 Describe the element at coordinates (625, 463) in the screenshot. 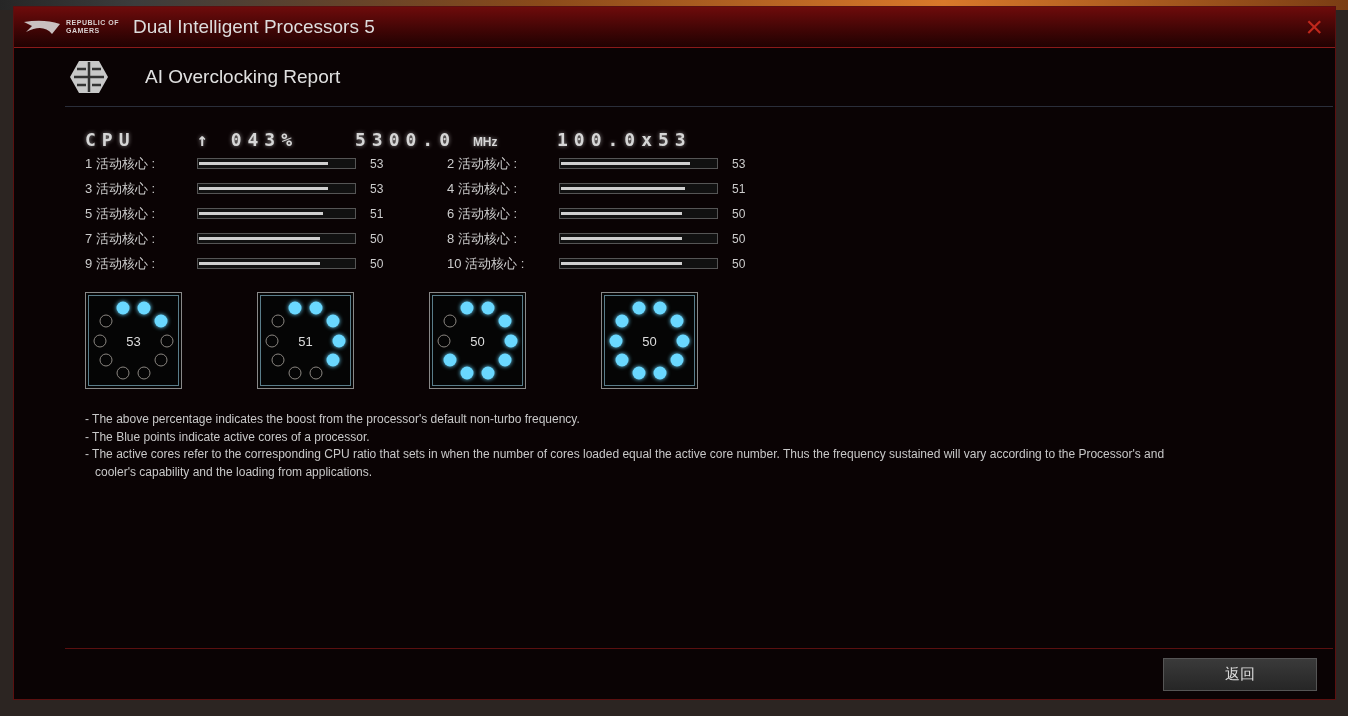

I see `note-text: - The active cores refer to the corresponding CPU ratio that sets in when the number of cores loaded equal the active core number. Thus the frequency sustained will vary according to the Processor's and cooler's capability and the loading from applications.` at that location.